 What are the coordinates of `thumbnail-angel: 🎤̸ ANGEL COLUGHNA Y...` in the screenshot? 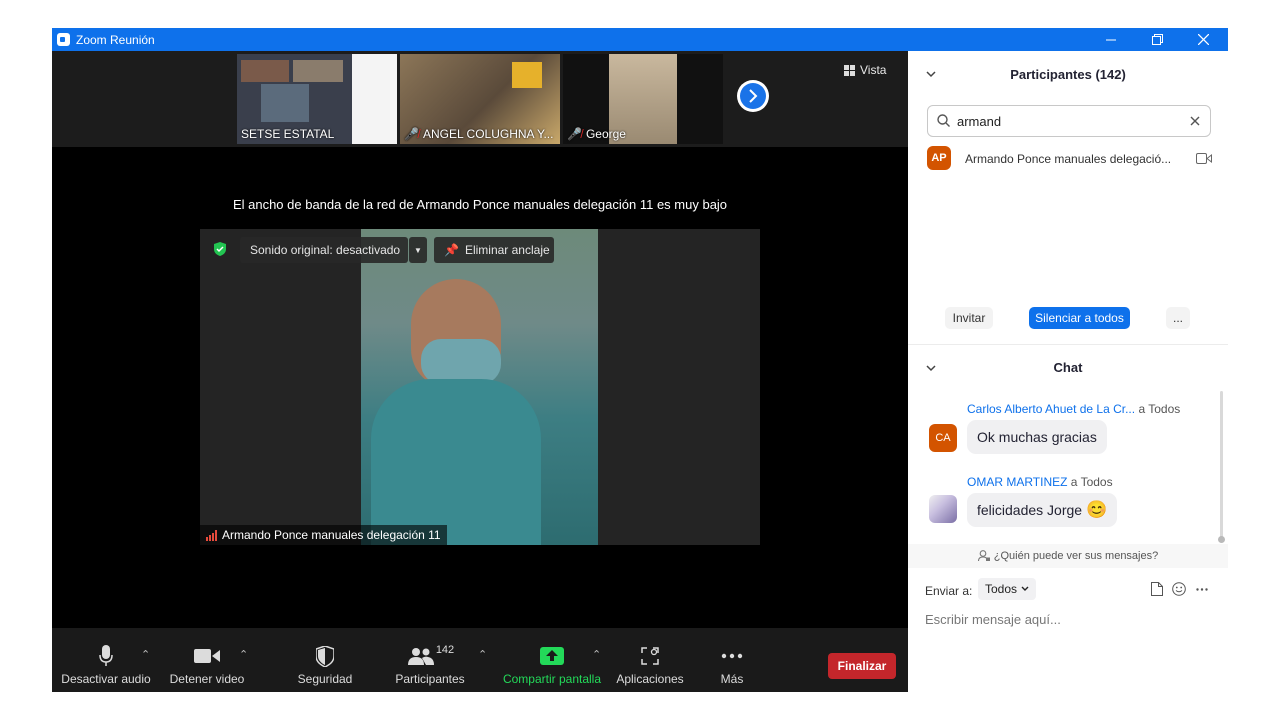 It's located at (480, 99).